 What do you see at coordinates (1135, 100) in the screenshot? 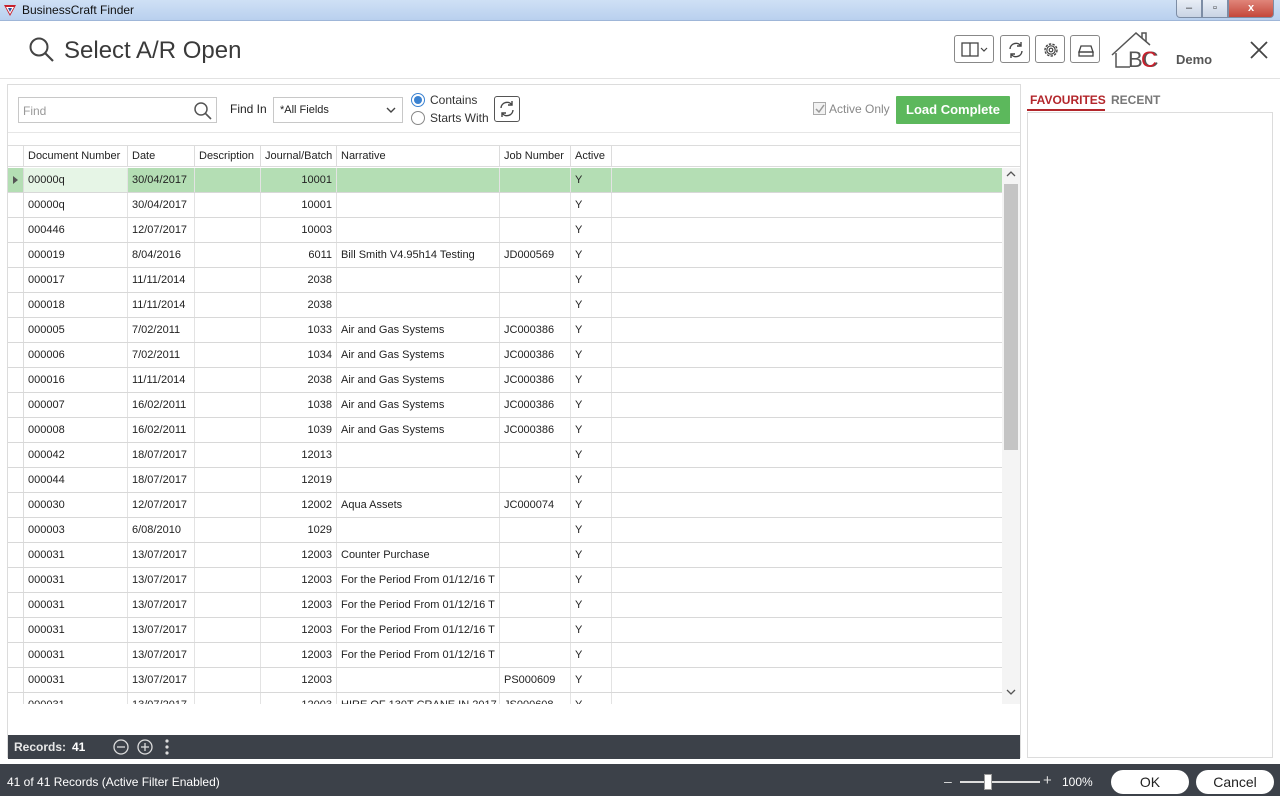
I see `tab-recent: RECENT` at bounding box center [1135, 100].